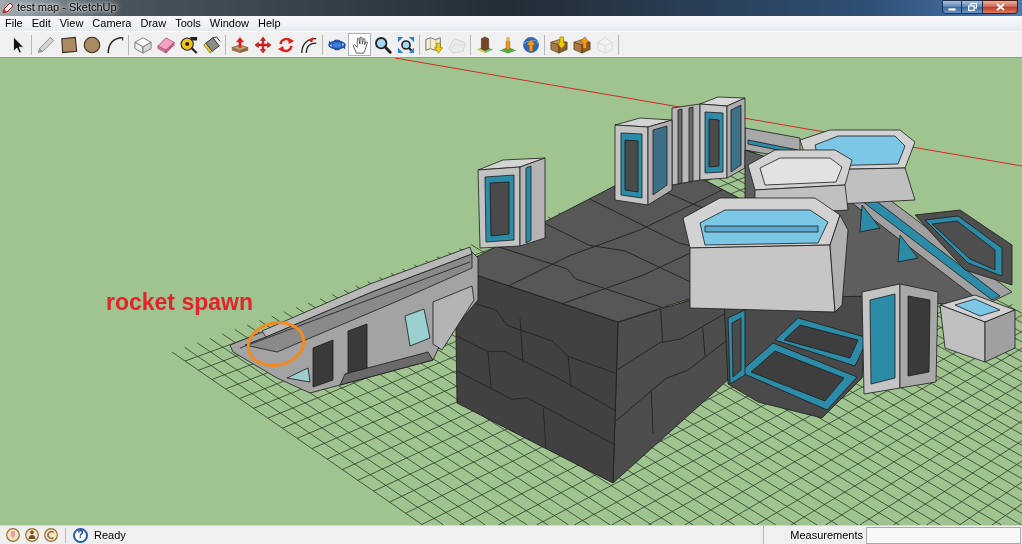  I want to click on magnifier-icon, so click(382, 44).